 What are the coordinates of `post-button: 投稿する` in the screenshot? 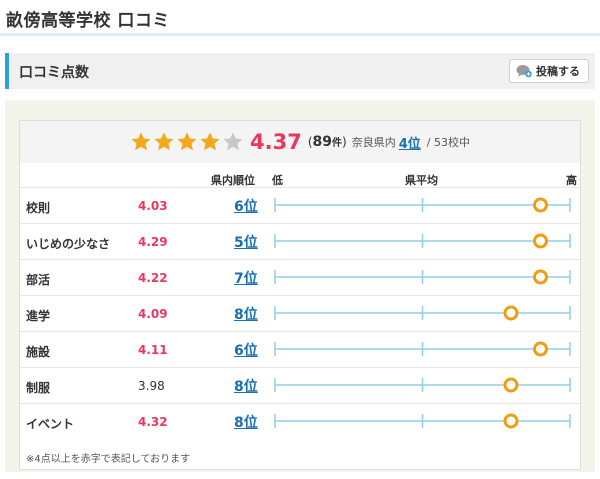 It's located at (549, 71).